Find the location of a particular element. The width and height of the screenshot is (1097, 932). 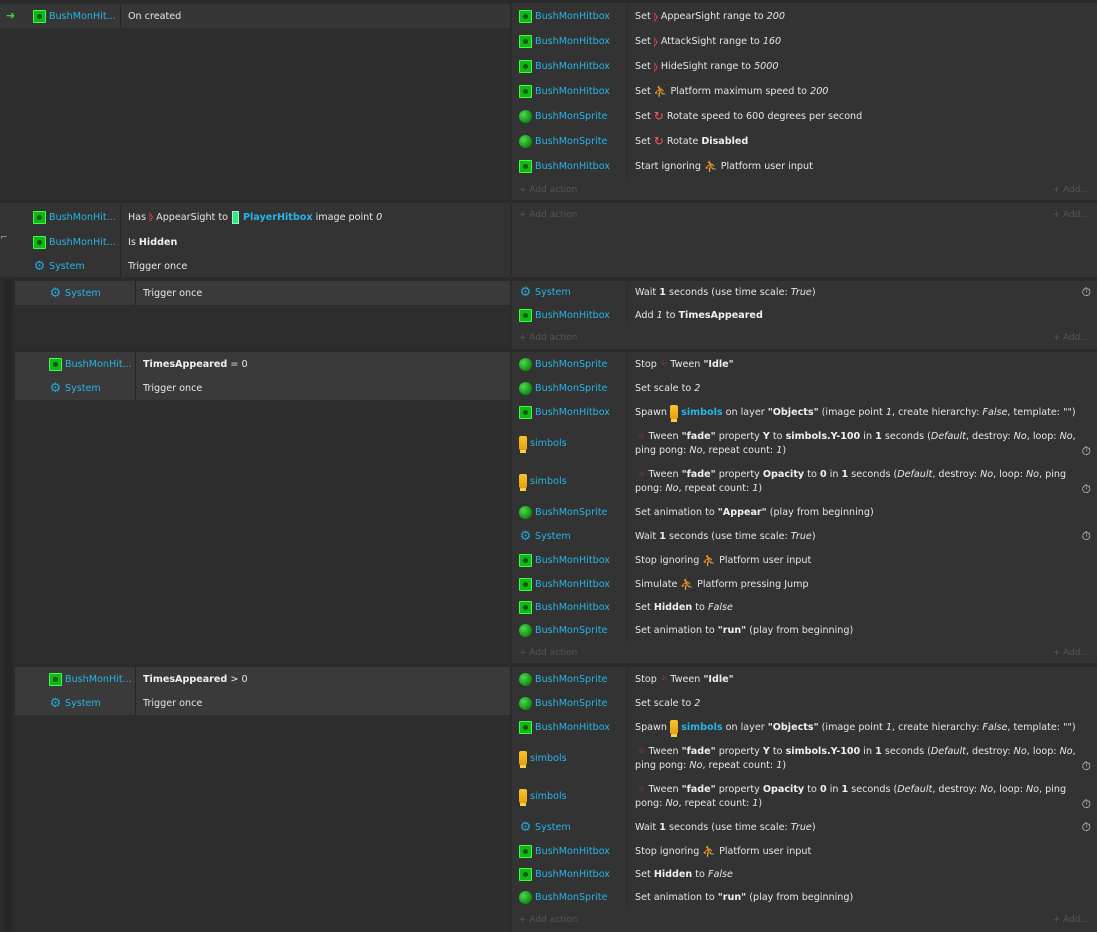

condition-row: BushMonHit... TimesAppeared = 0 is located at coordinates (262, 364).